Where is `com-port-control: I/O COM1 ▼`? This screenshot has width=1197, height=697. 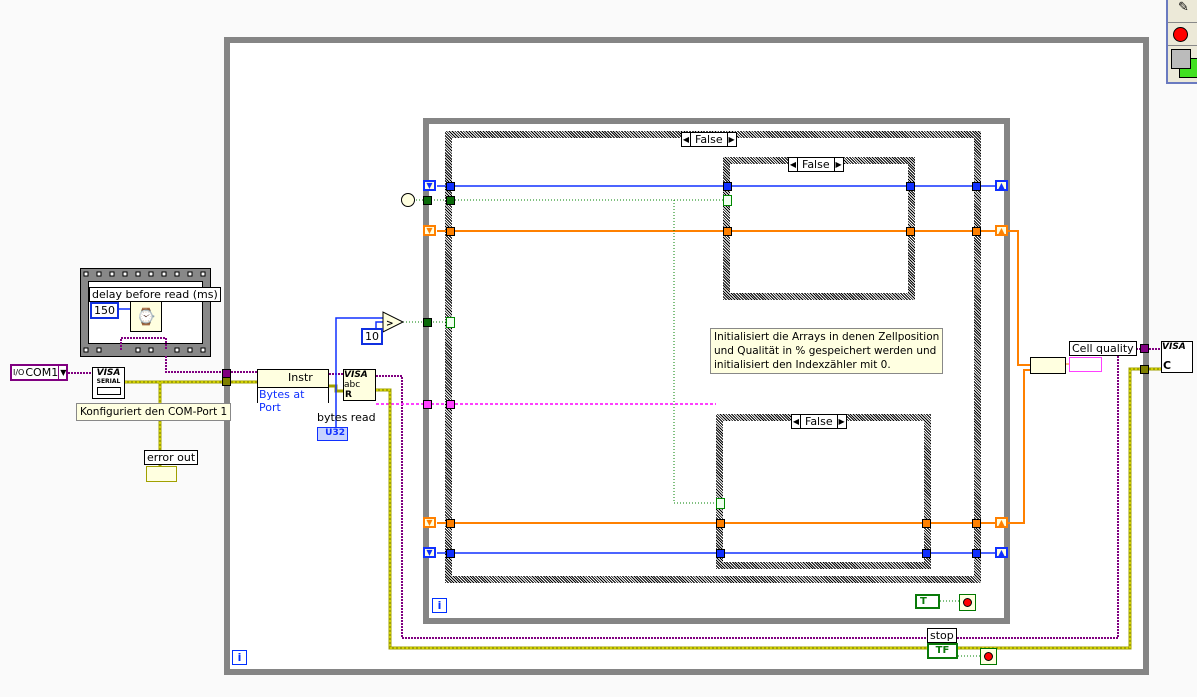 com-port-control: I/O COM1 ▼ is located at coordinates (39, 372).